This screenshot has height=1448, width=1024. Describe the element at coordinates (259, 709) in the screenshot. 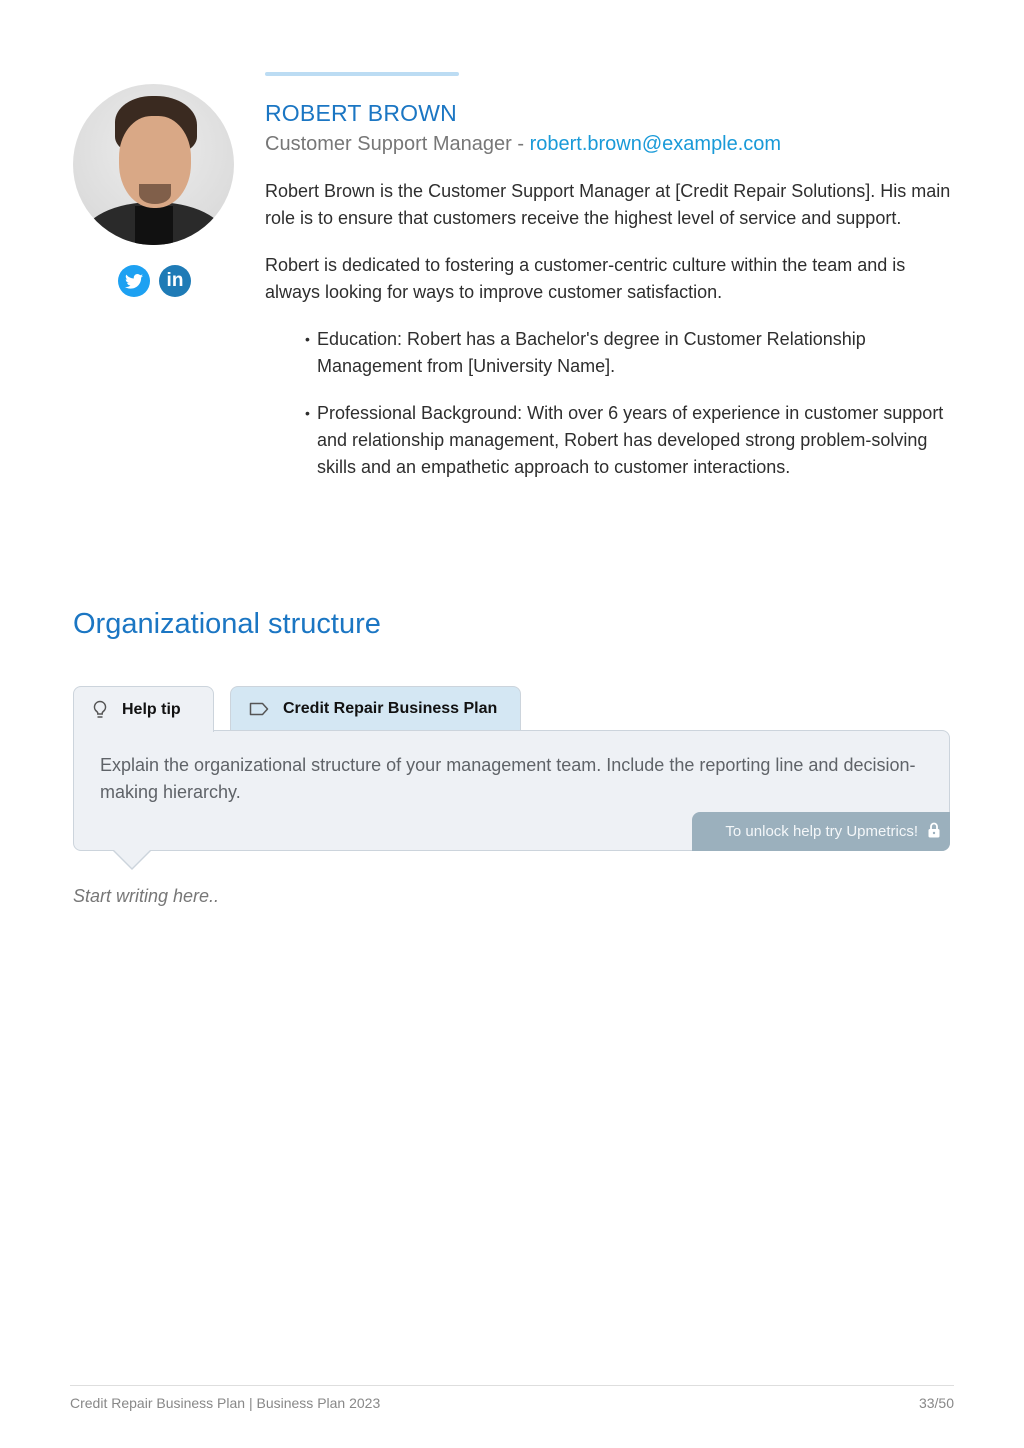

I see `tag-icon` at that location.